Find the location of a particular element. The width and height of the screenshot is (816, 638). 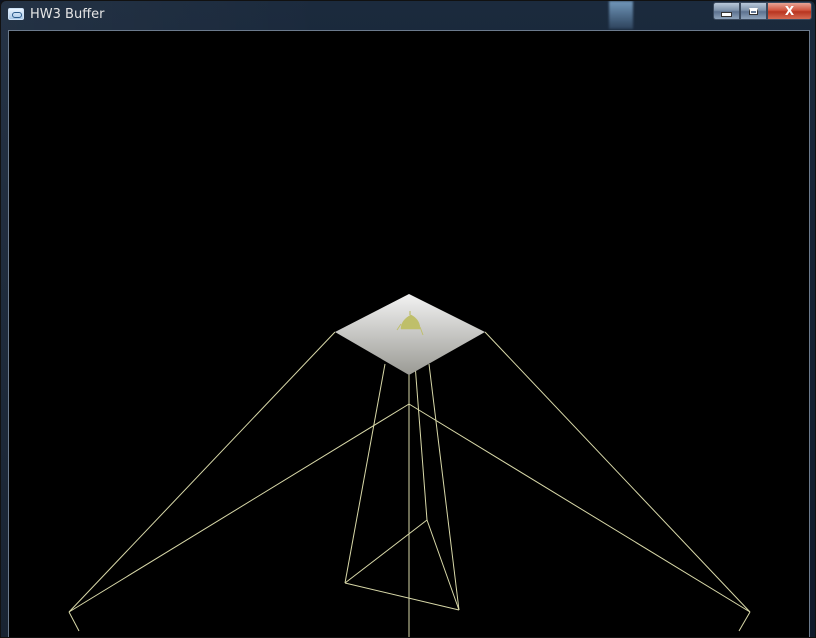

caption-buttons: X is located at coordinates (762, 11).